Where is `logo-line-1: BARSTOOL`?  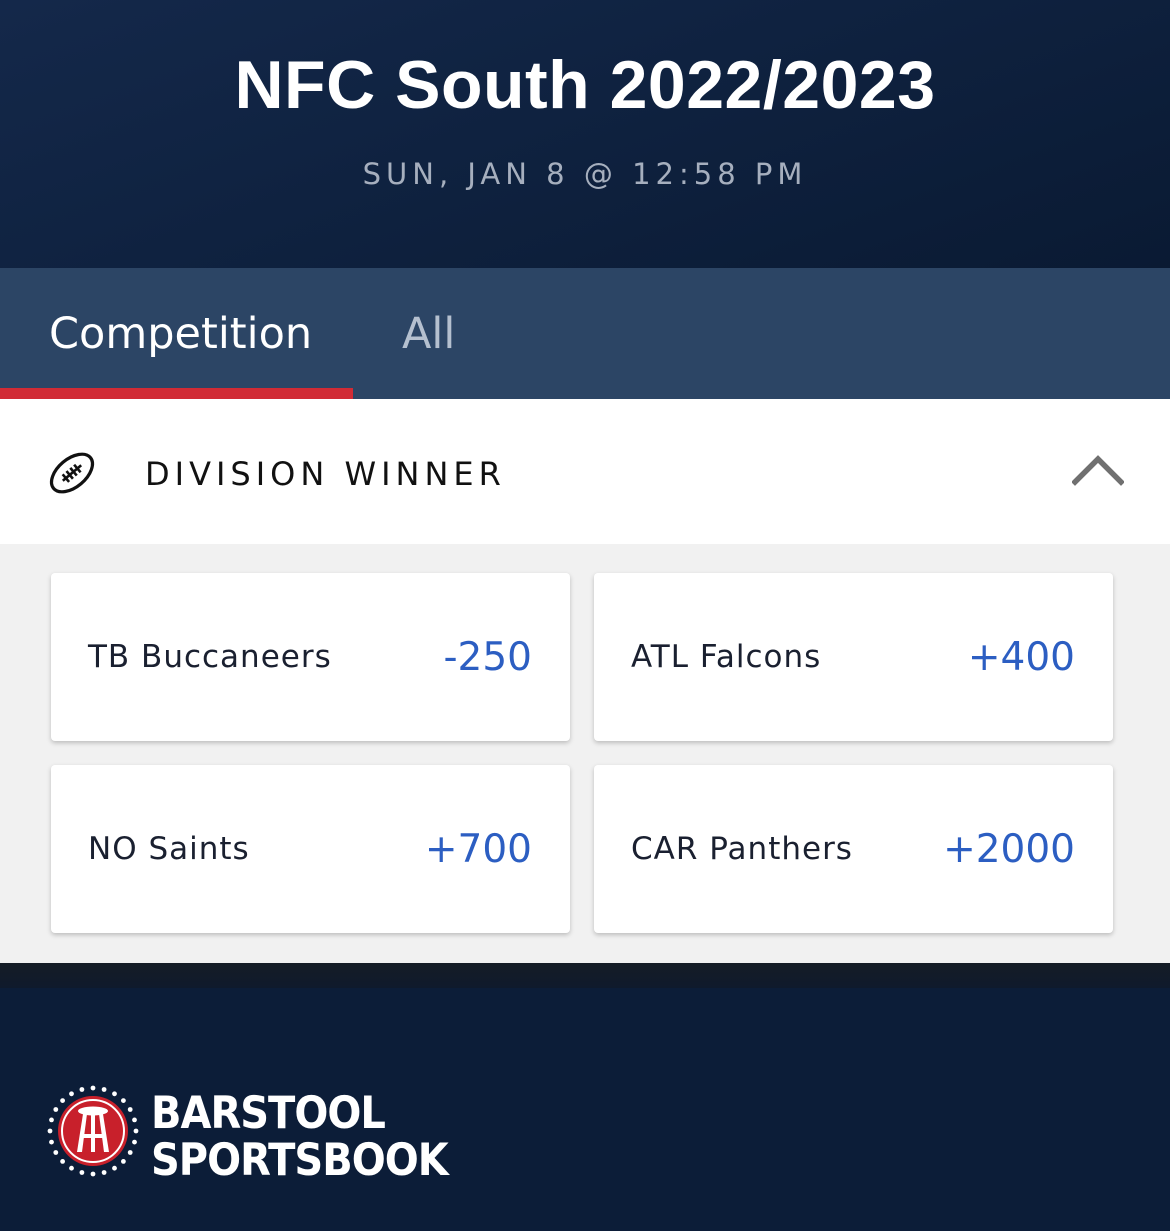 logo-line-1: BARSTOOL is located at coordinates (268, 1113).